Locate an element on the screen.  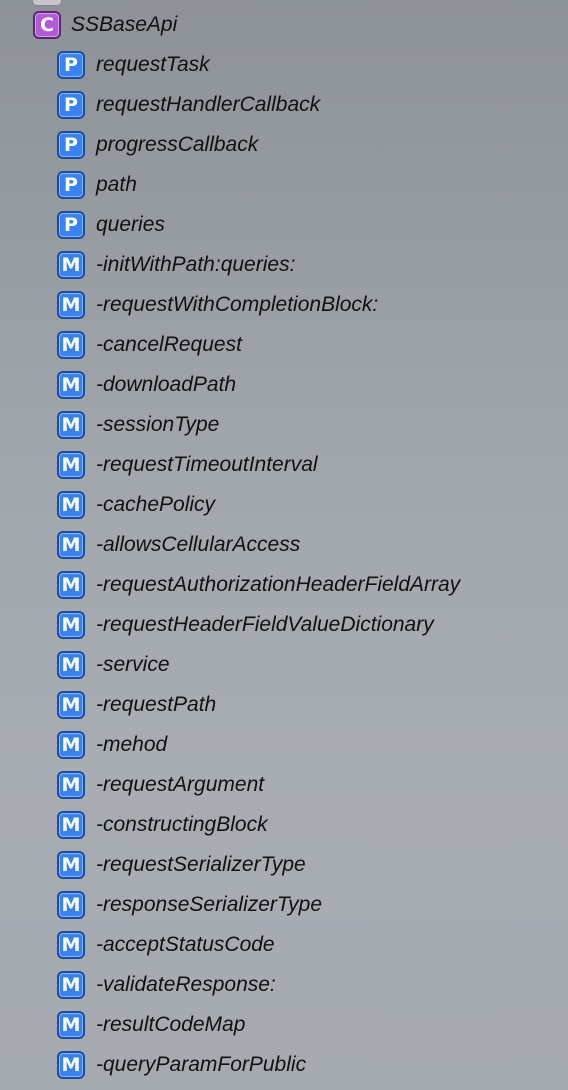
outline-item-member: M -requestHeaderFieldValueDictionary is located at coordinates (245, 625).